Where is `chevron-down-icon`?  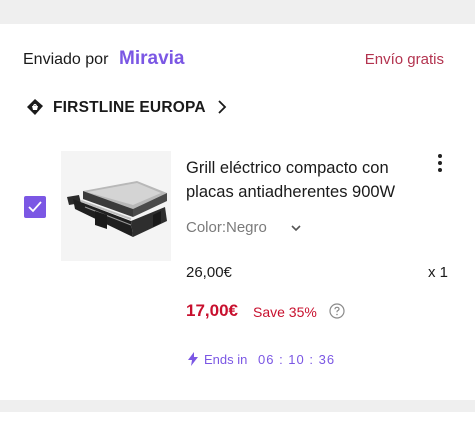 chevron-down-icon is located at coordinates (296, 228).